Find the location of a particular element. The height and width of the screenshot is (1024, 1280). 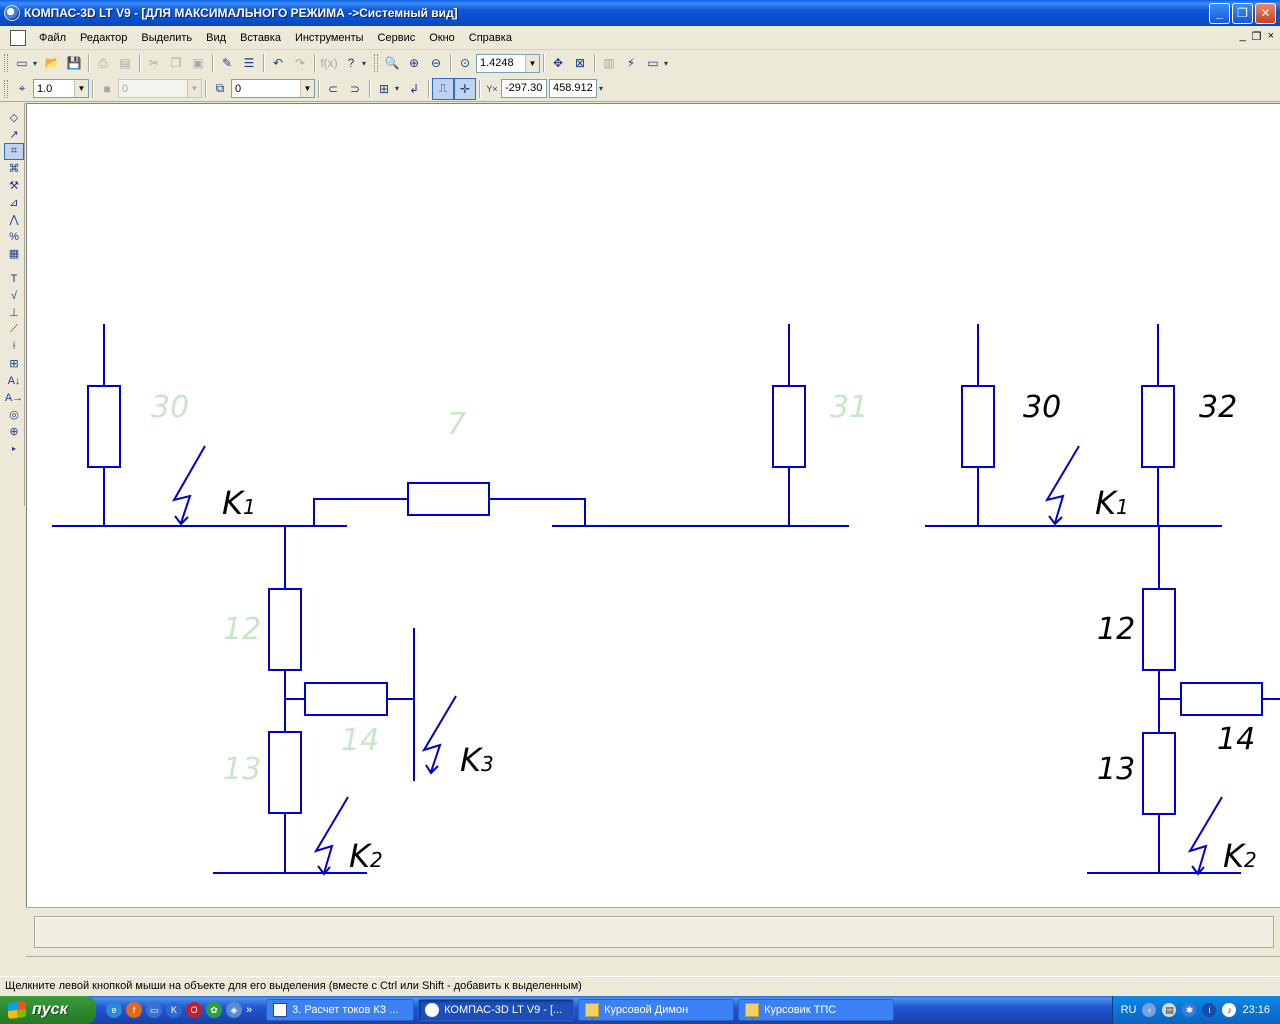

print-preview-icon: ▤ is located at coordinates (125, 63).